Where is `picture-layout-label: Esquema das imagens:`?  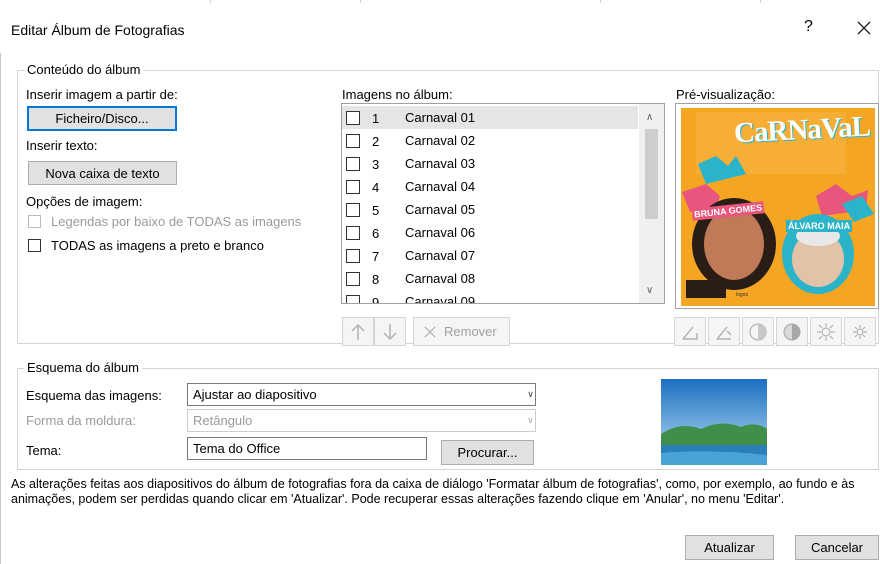
picture-layout-label: Esquema das imagens: is located at coordinates (94, 395).